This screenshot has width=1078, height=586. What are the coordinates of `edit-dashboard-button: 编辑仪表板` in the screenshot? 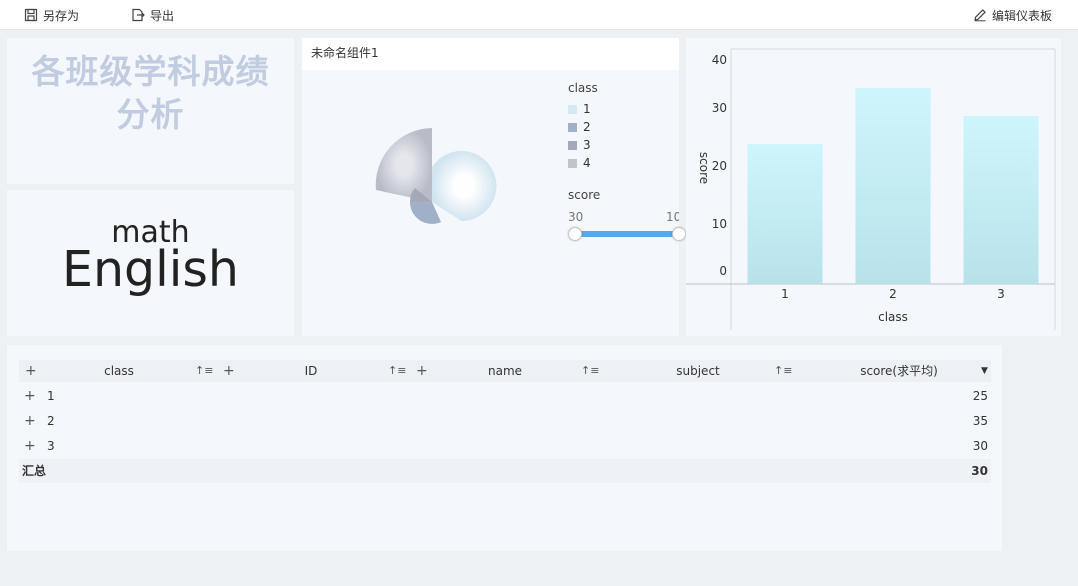 It's located at (1012, 15).